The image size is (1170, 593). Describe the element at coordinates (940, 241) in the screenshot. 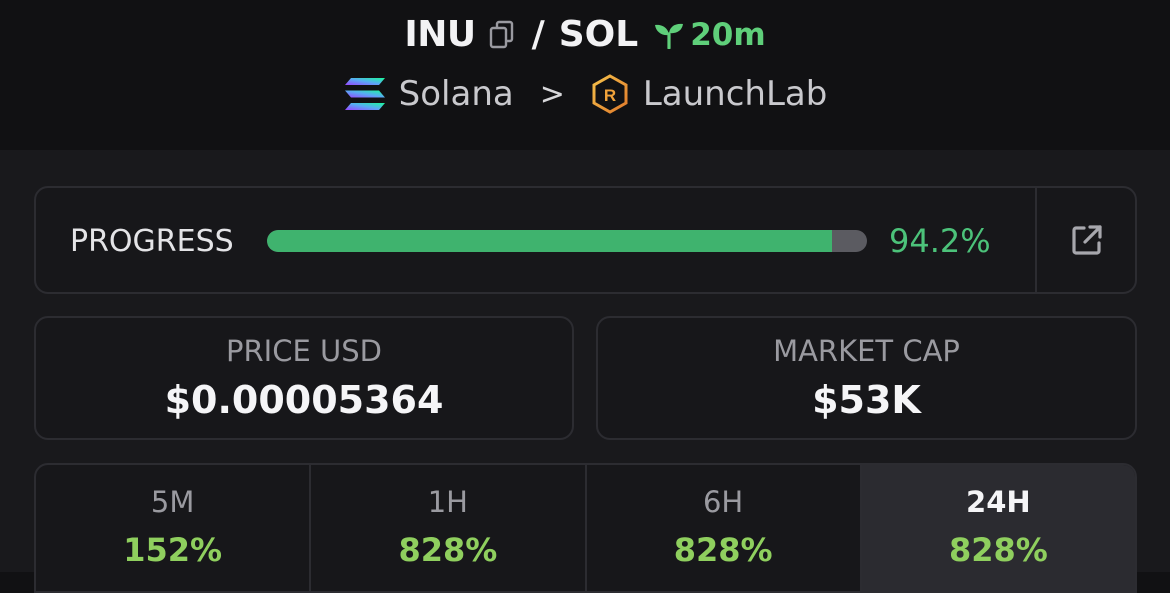

I see `progress-value: 94.2%` at that location.